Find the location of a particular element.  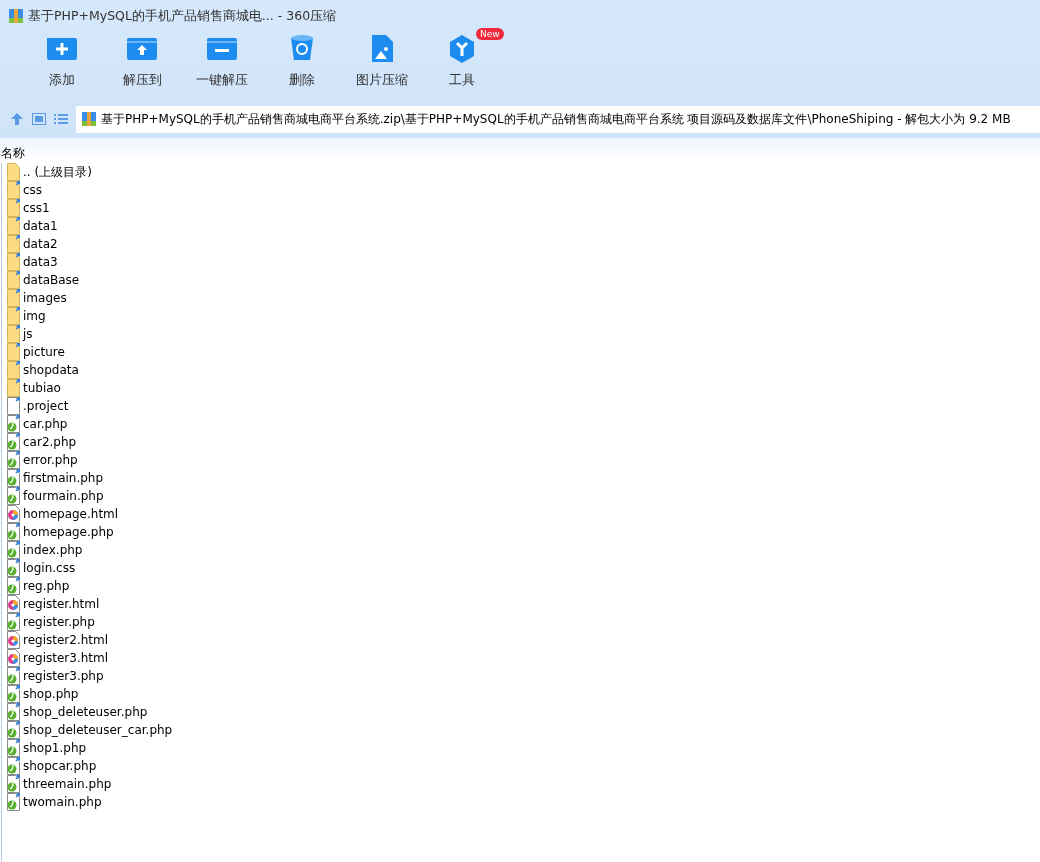

file-name: picture is located at coordinates (44, 352).